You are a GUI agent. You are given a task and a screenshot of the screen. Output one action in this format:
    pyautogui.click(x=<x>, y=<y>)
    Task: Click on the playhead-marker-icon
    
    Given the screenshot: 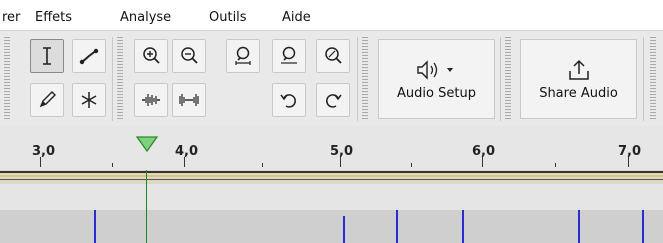 What is the action you would take?
    pyautogui.click(x=147, y=144)
    